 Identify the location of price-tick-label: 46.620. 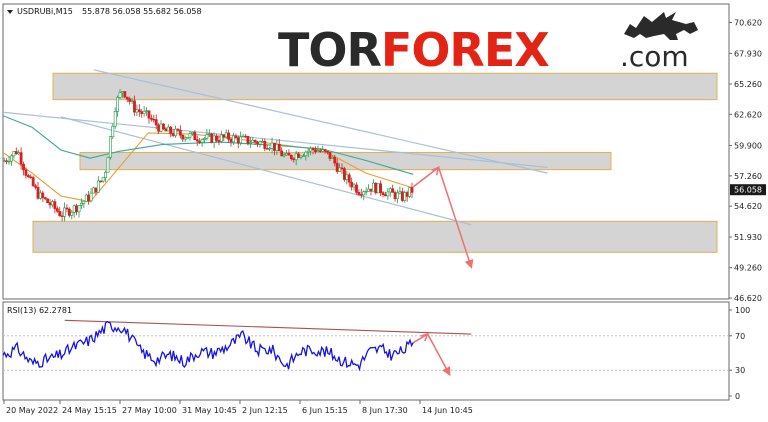
(748, 298).